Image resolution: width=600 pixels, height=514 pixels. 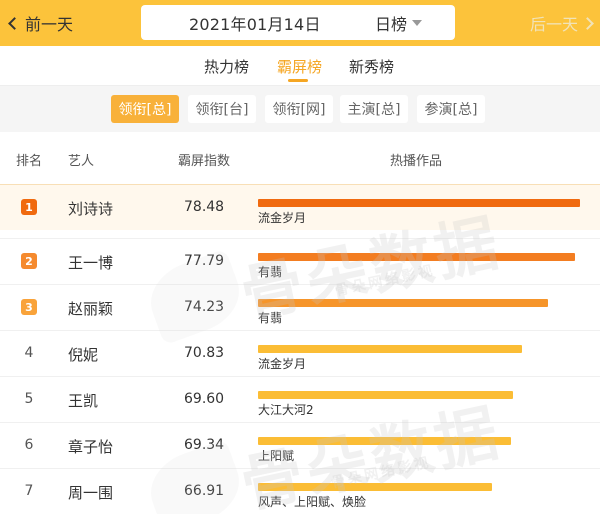 I want to click on next-day-button: 后一天, so click(x=561, y=23).